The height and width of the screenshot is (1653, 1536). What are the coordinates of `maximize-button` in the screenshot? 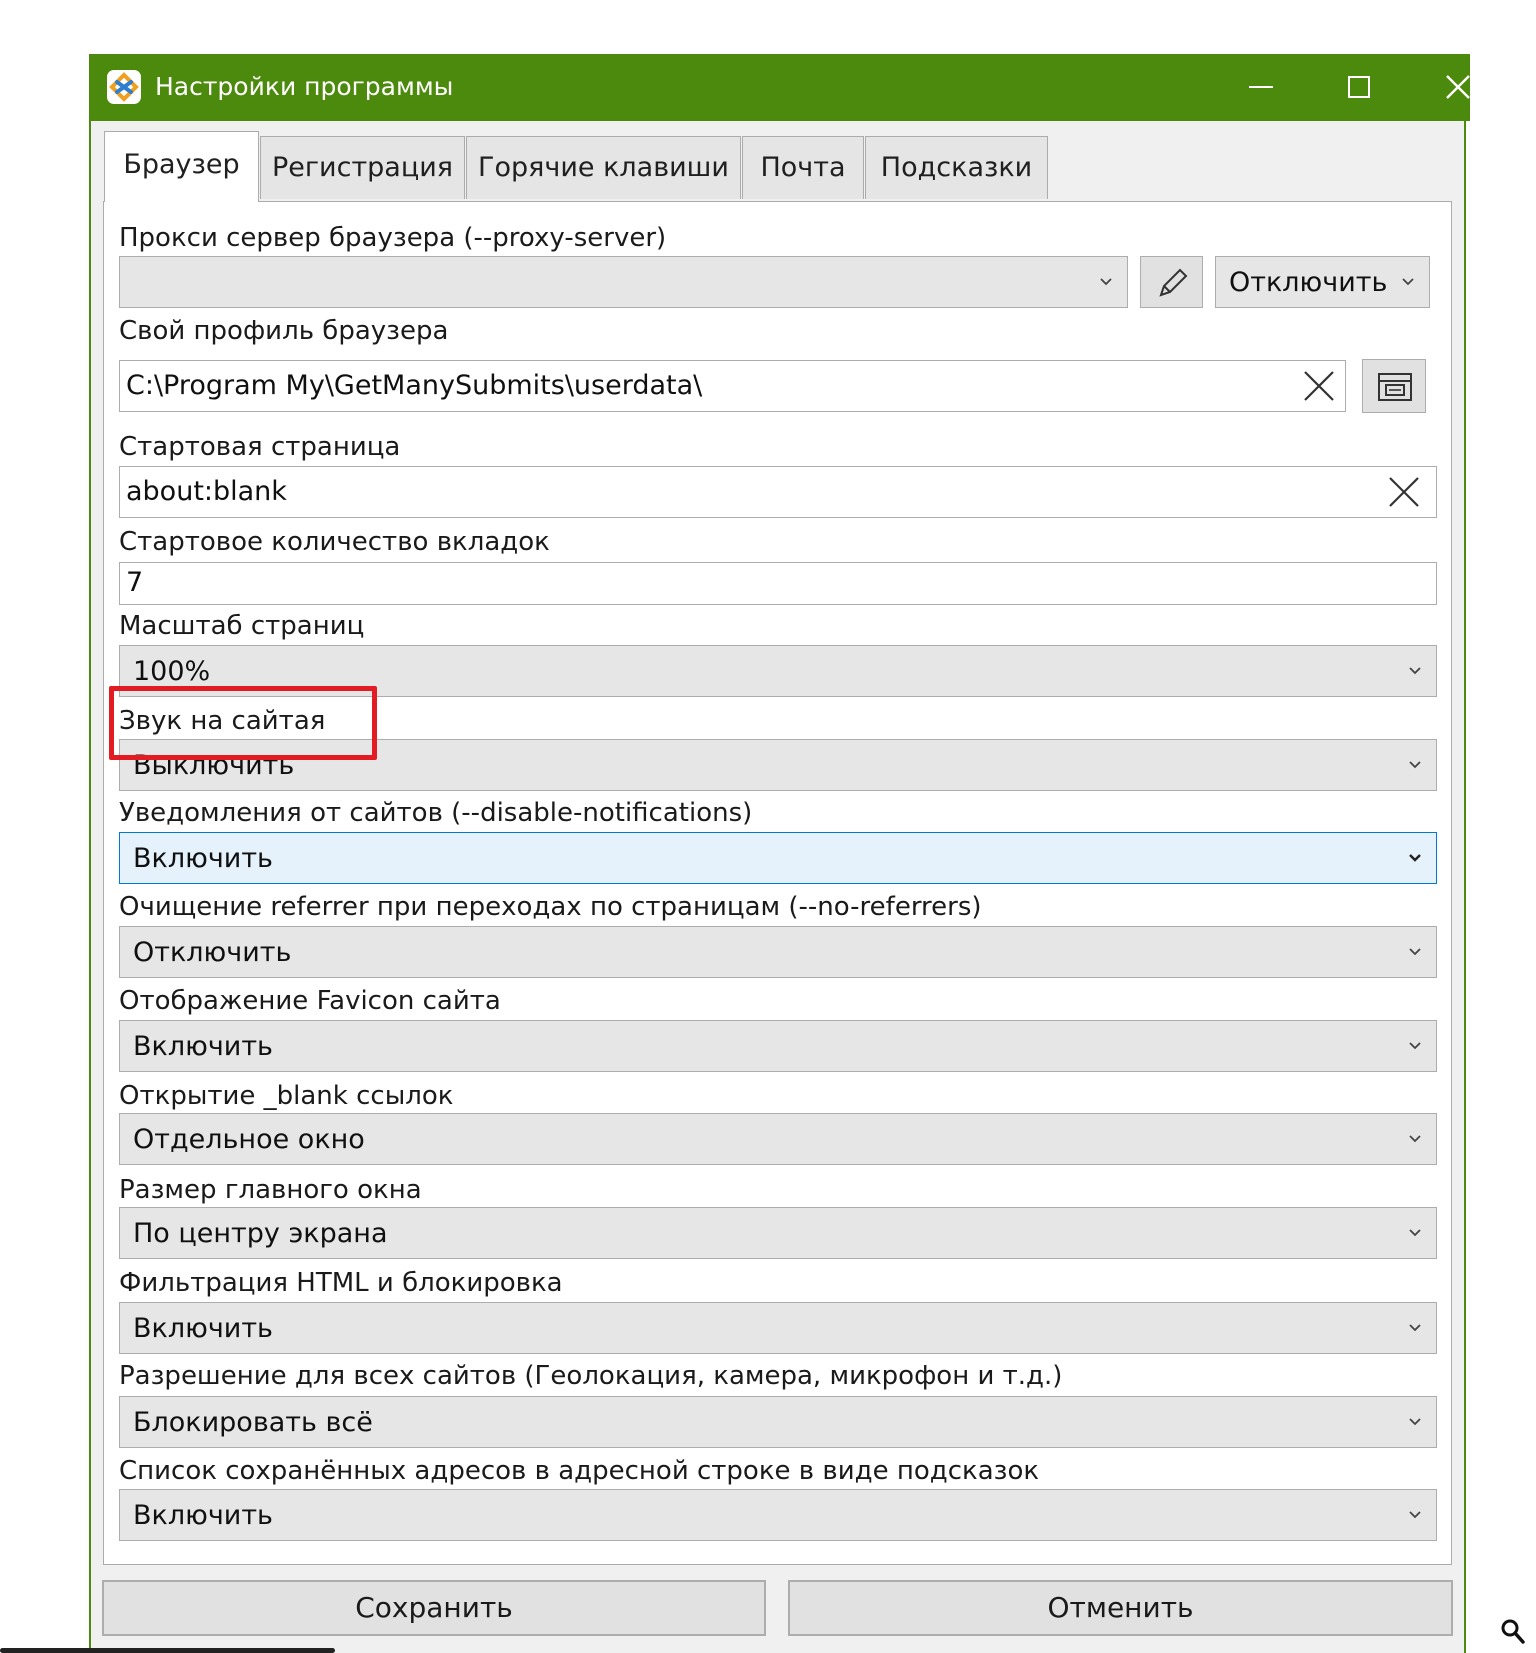 It's located at (1359, 87).